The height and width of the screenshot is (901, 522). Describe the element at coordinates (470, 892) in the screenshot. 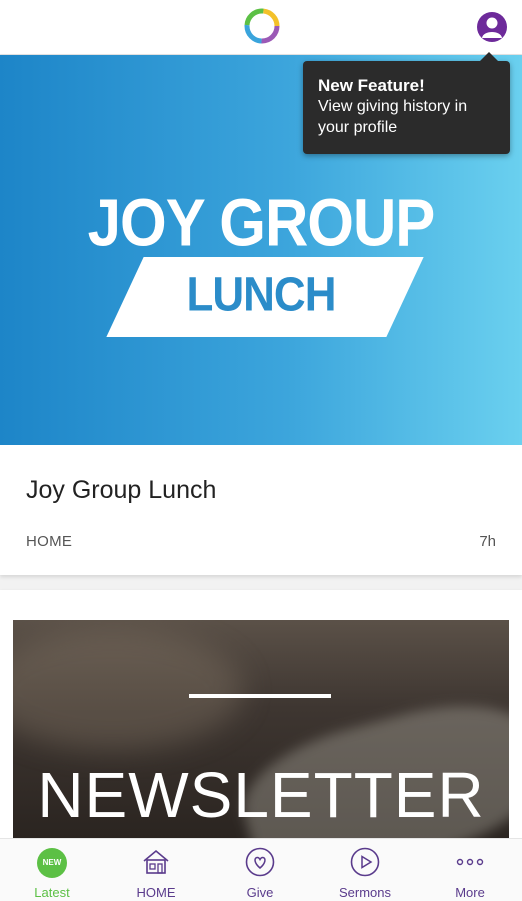

I see `tab-label: More` at that location.